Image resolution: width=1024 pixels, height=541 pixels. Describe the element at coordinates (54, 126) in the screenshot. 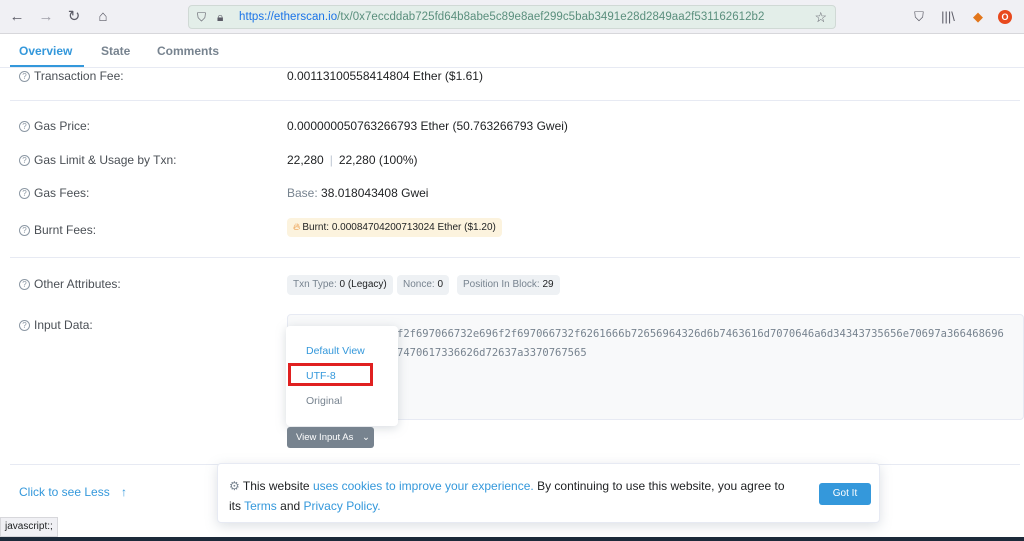

I see `gas-price-label: ? Gas Price:` at that location.